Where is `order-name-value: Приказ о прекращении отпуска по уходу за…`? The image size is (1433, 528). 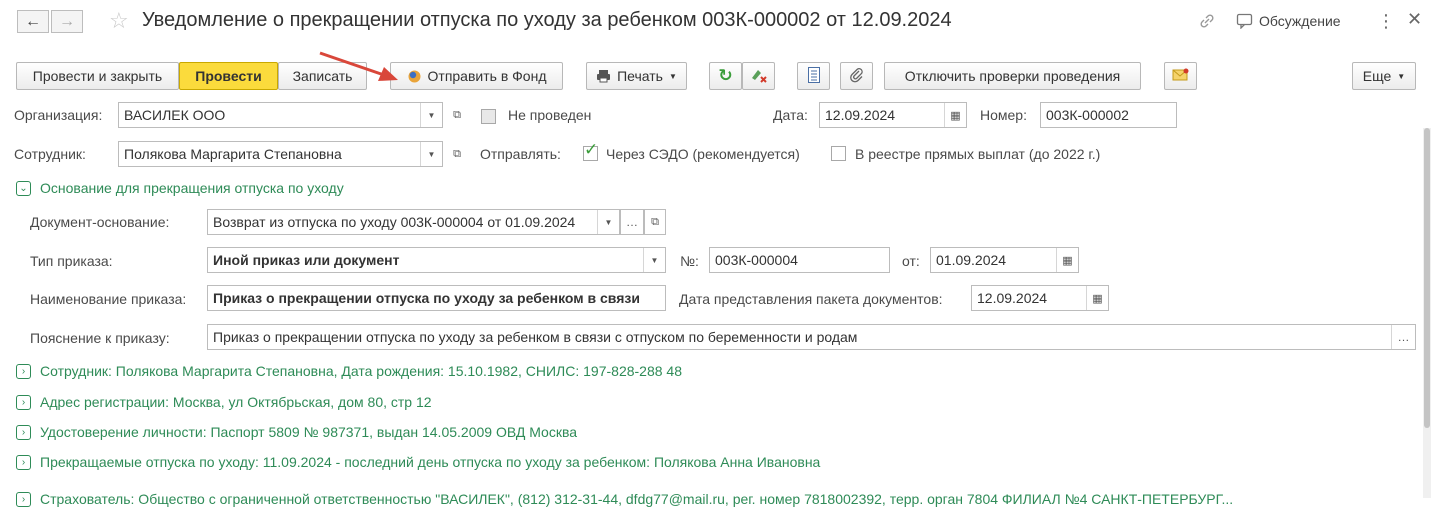 order-name-value: Приказ о прекращении отпуска по уходу за… is located at coordinates (426, 298).